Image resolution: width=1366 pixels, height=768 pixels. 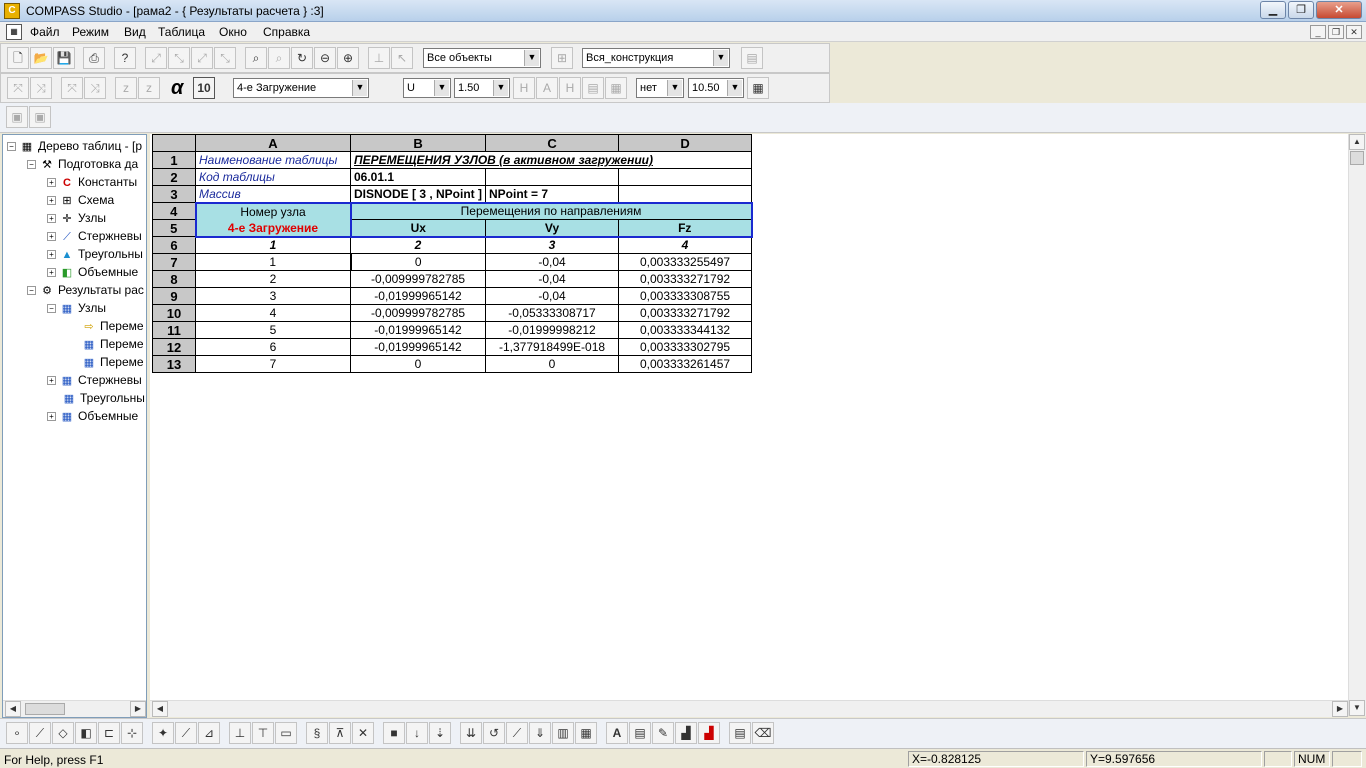 I want to click on table-code-value: 06.01.1, so click(x=418, y=177).